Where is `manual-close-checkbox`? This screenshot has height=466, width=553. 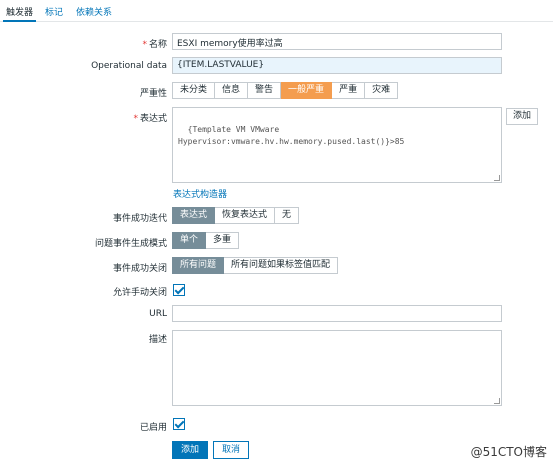
manual-close-checkbox is located at coordinates (179, 290).